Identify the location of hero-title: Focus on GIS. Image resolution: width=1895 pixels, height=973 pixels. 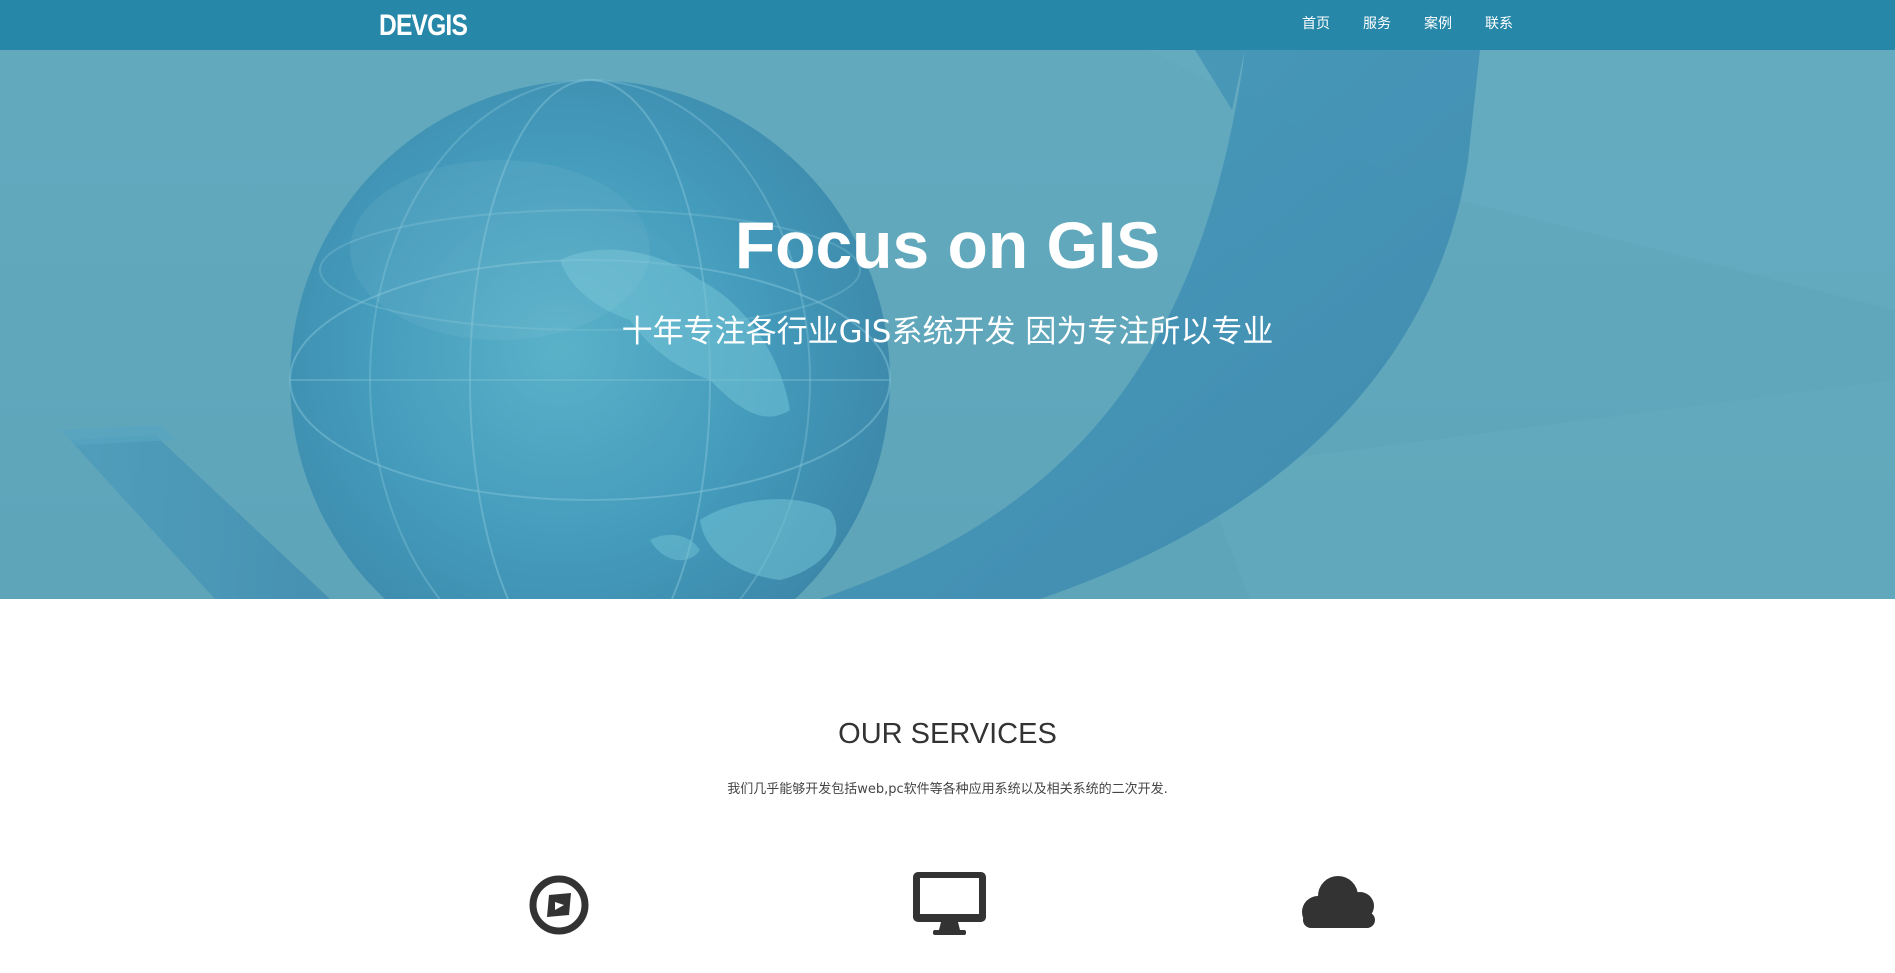
(947, 245).